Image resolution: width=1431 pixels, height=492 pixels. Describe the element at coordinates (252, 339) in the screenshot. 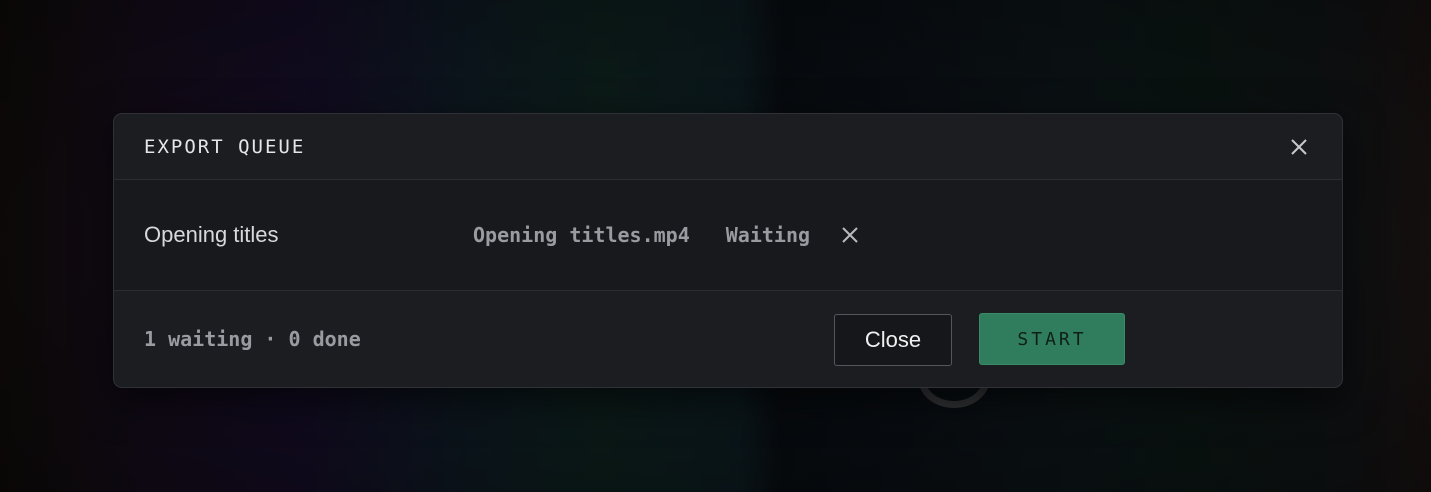

I see `queue-summary: 1 waiting · 0 done` at that location.